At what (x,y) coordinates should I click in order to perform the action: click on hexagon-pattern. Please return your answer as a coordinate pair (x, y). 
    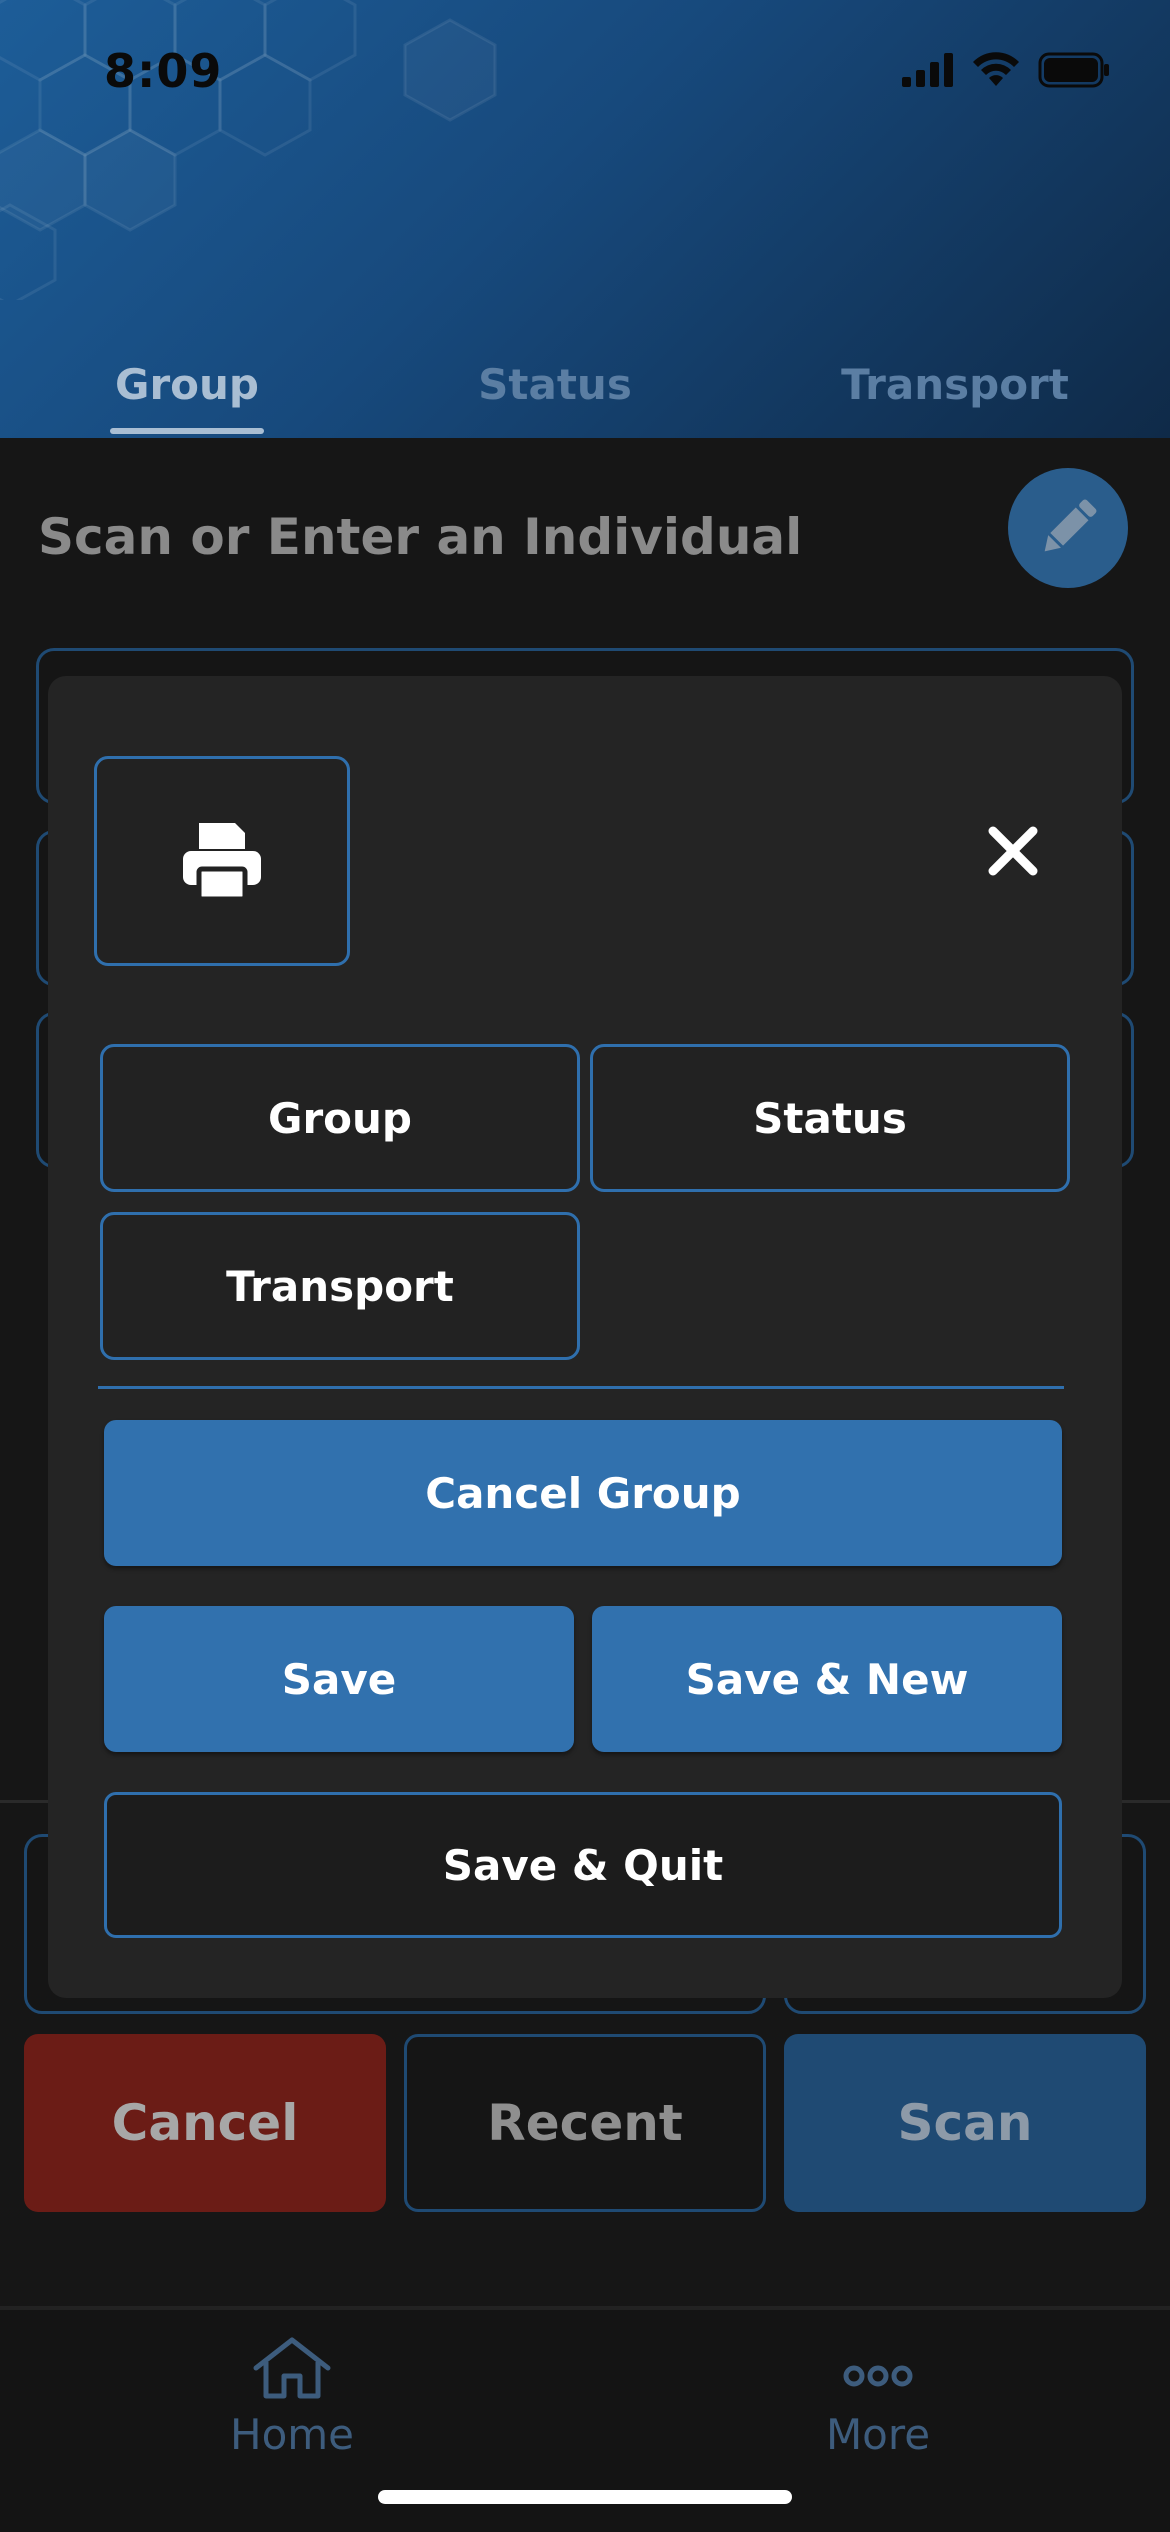
    Looking at the image, I should click on (248, 150).